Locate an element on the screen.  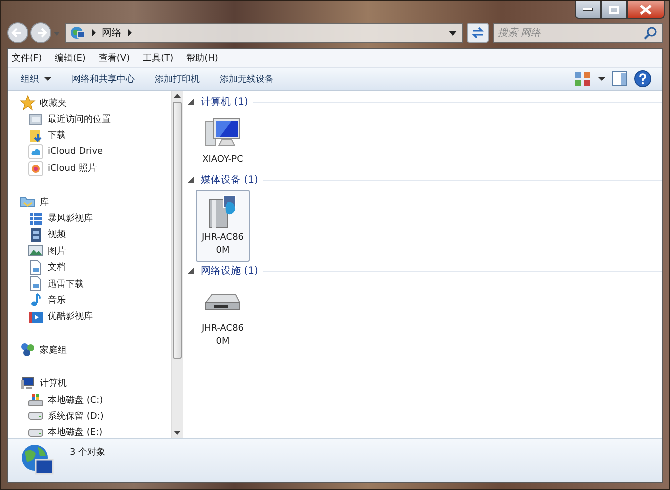
sidebar-item: 视频 is located at coordinates (89, 235).